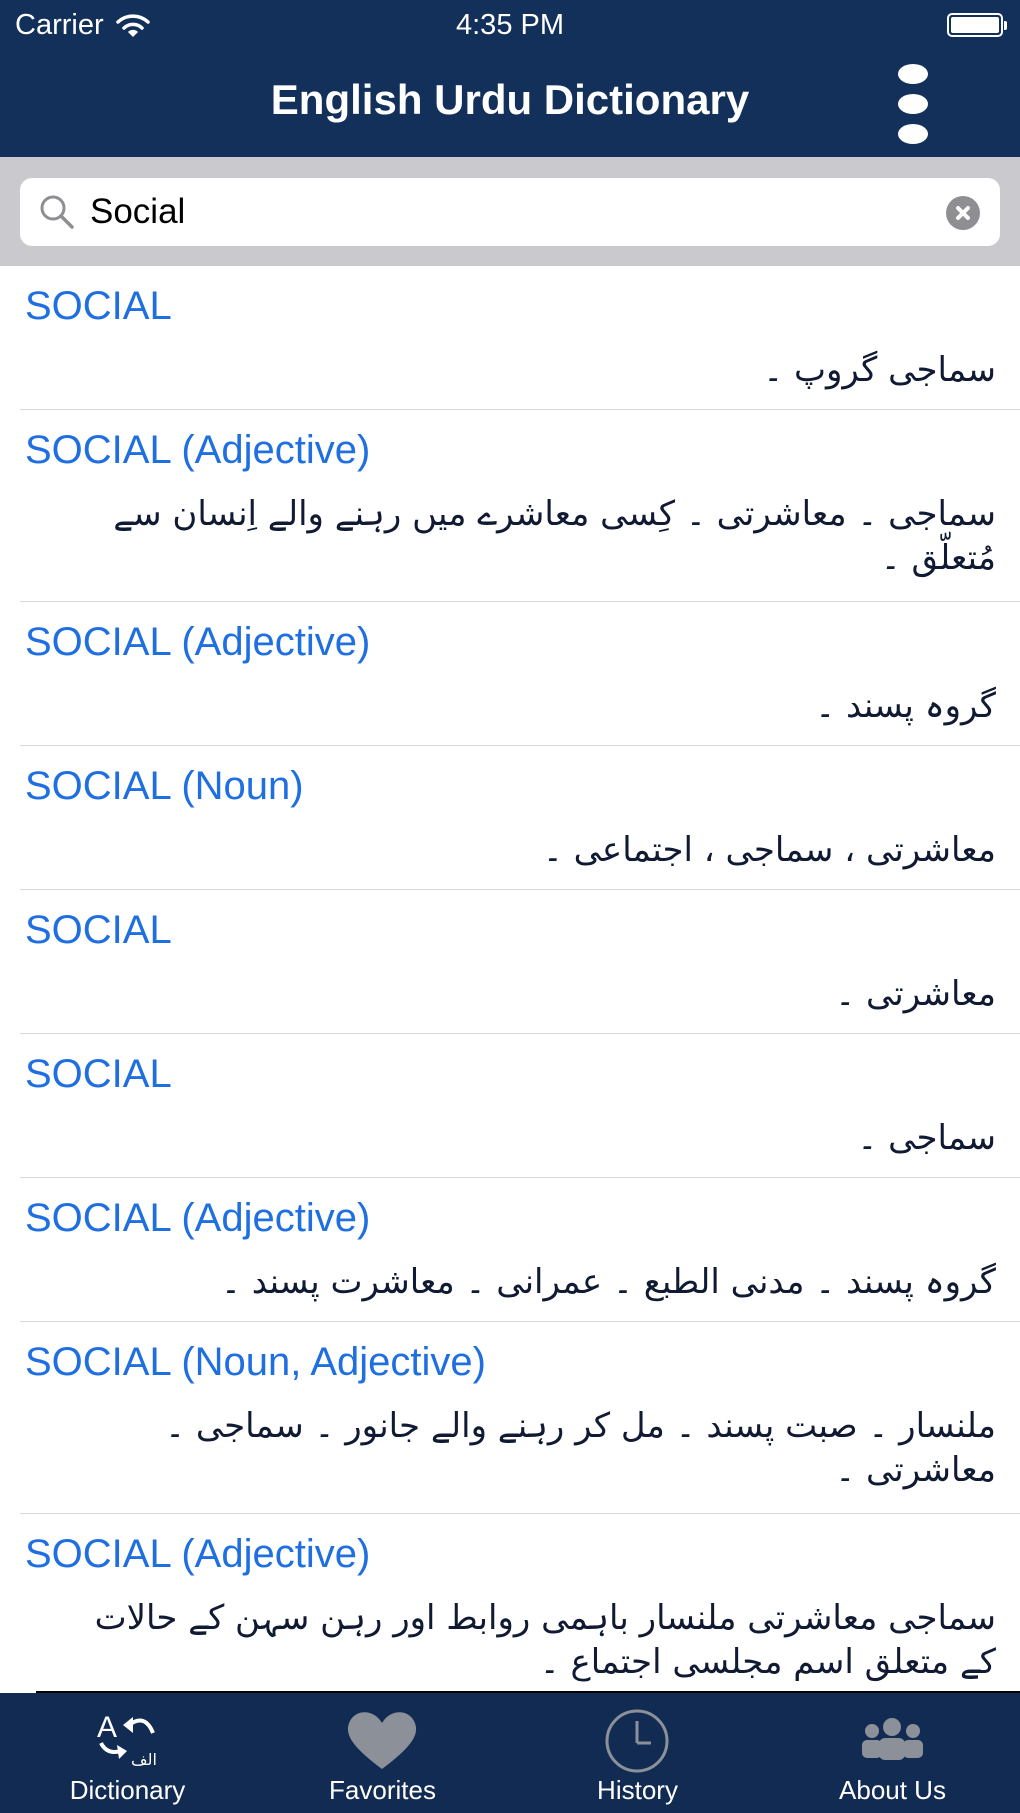  I want to click on tab-label: Dictionary, so click(127, 1790).